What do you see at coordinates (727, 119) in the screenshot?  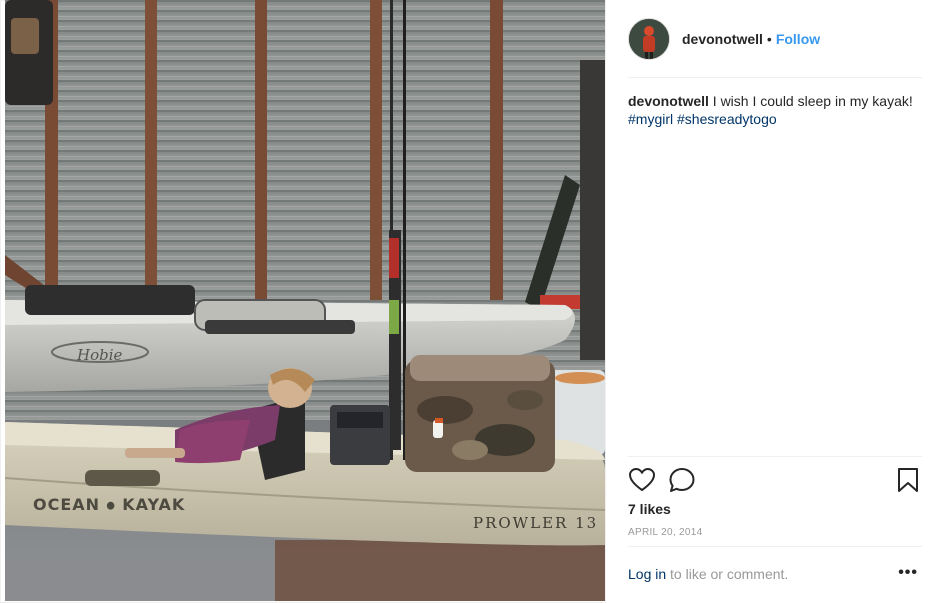 I see `hashtag-link: #shesreadytogo` at bounding box center [727, 119].